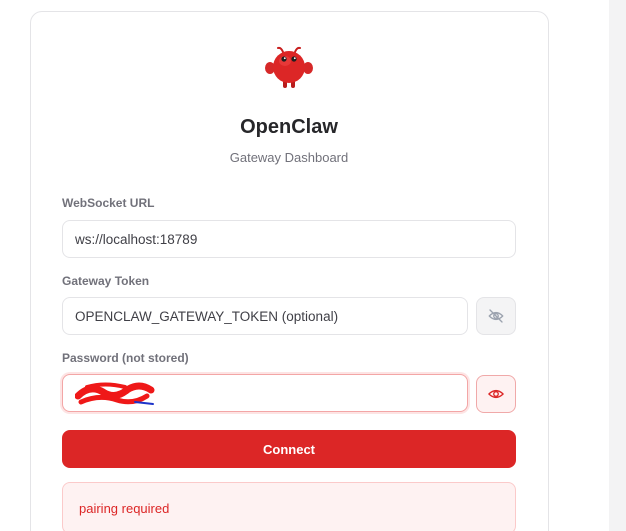 The image size is (626, 531). I want to click on password-label: Password (not stored), so click(125, 358).